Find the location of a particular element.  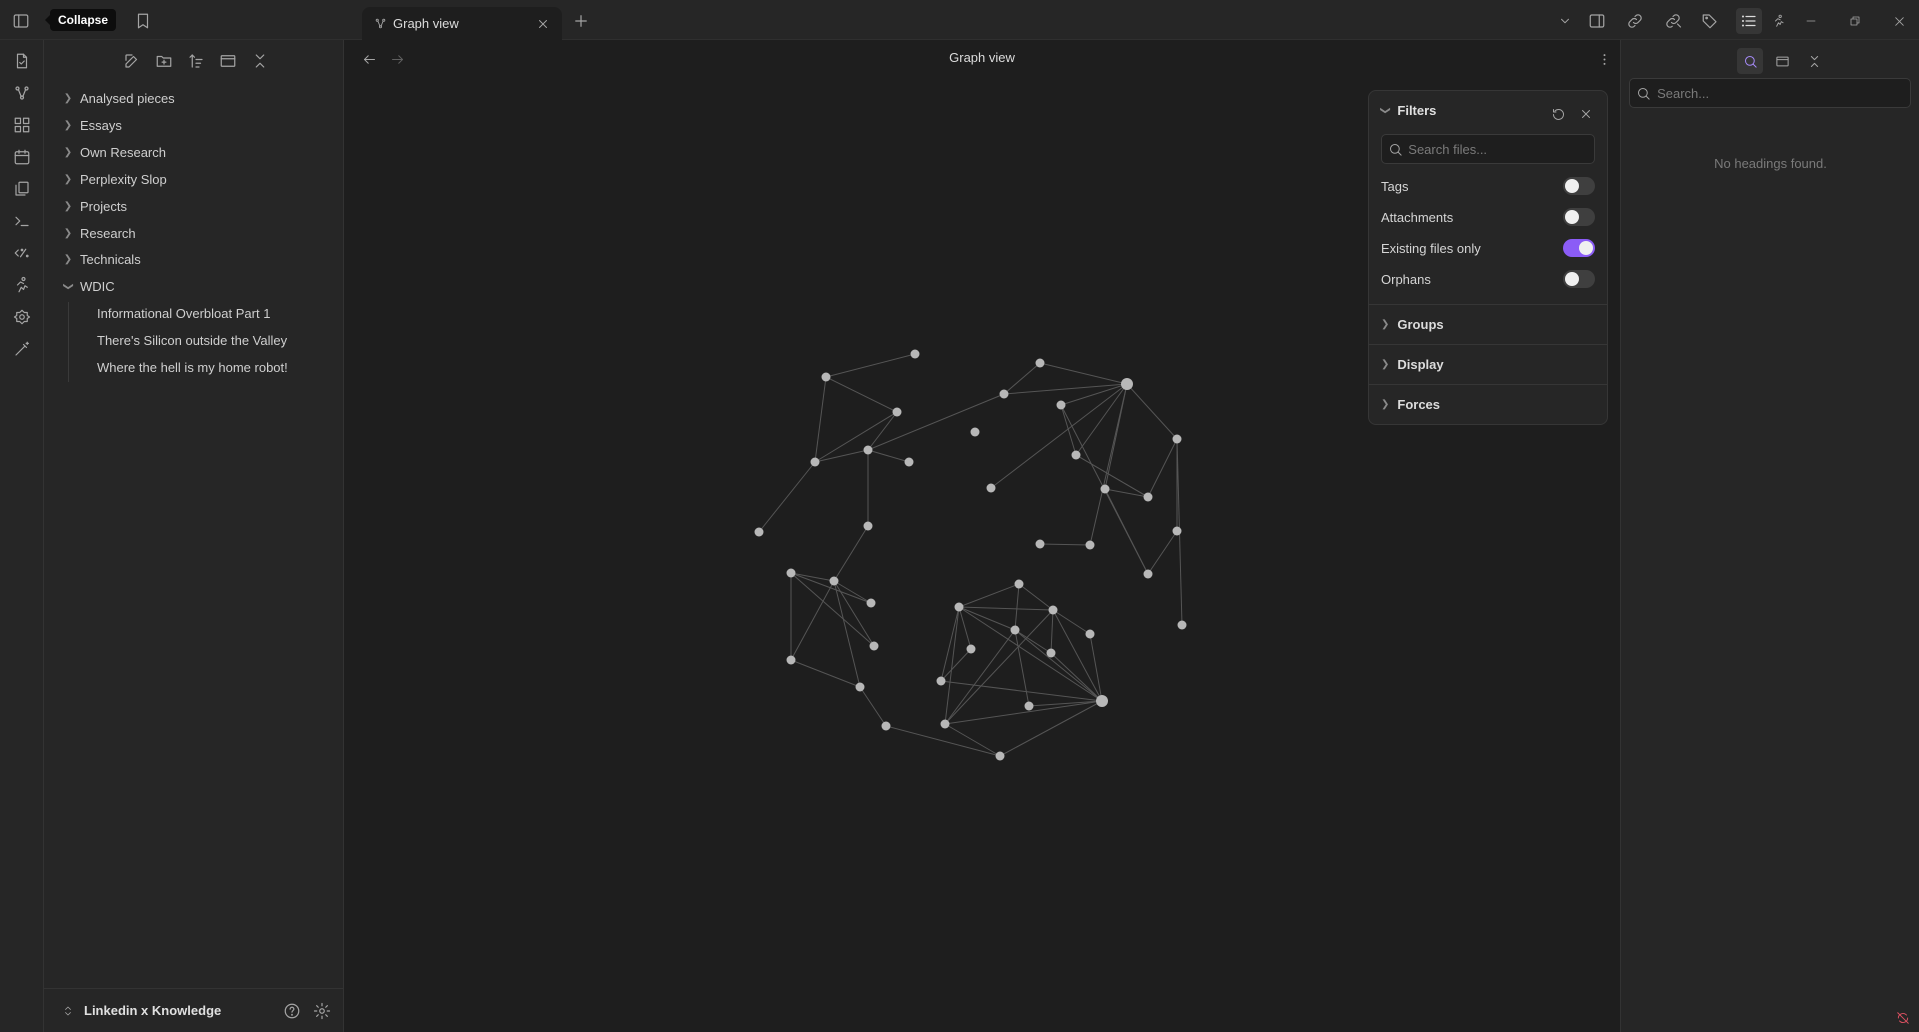

restore-defaults-icon is located at coordinates (1558, 114).